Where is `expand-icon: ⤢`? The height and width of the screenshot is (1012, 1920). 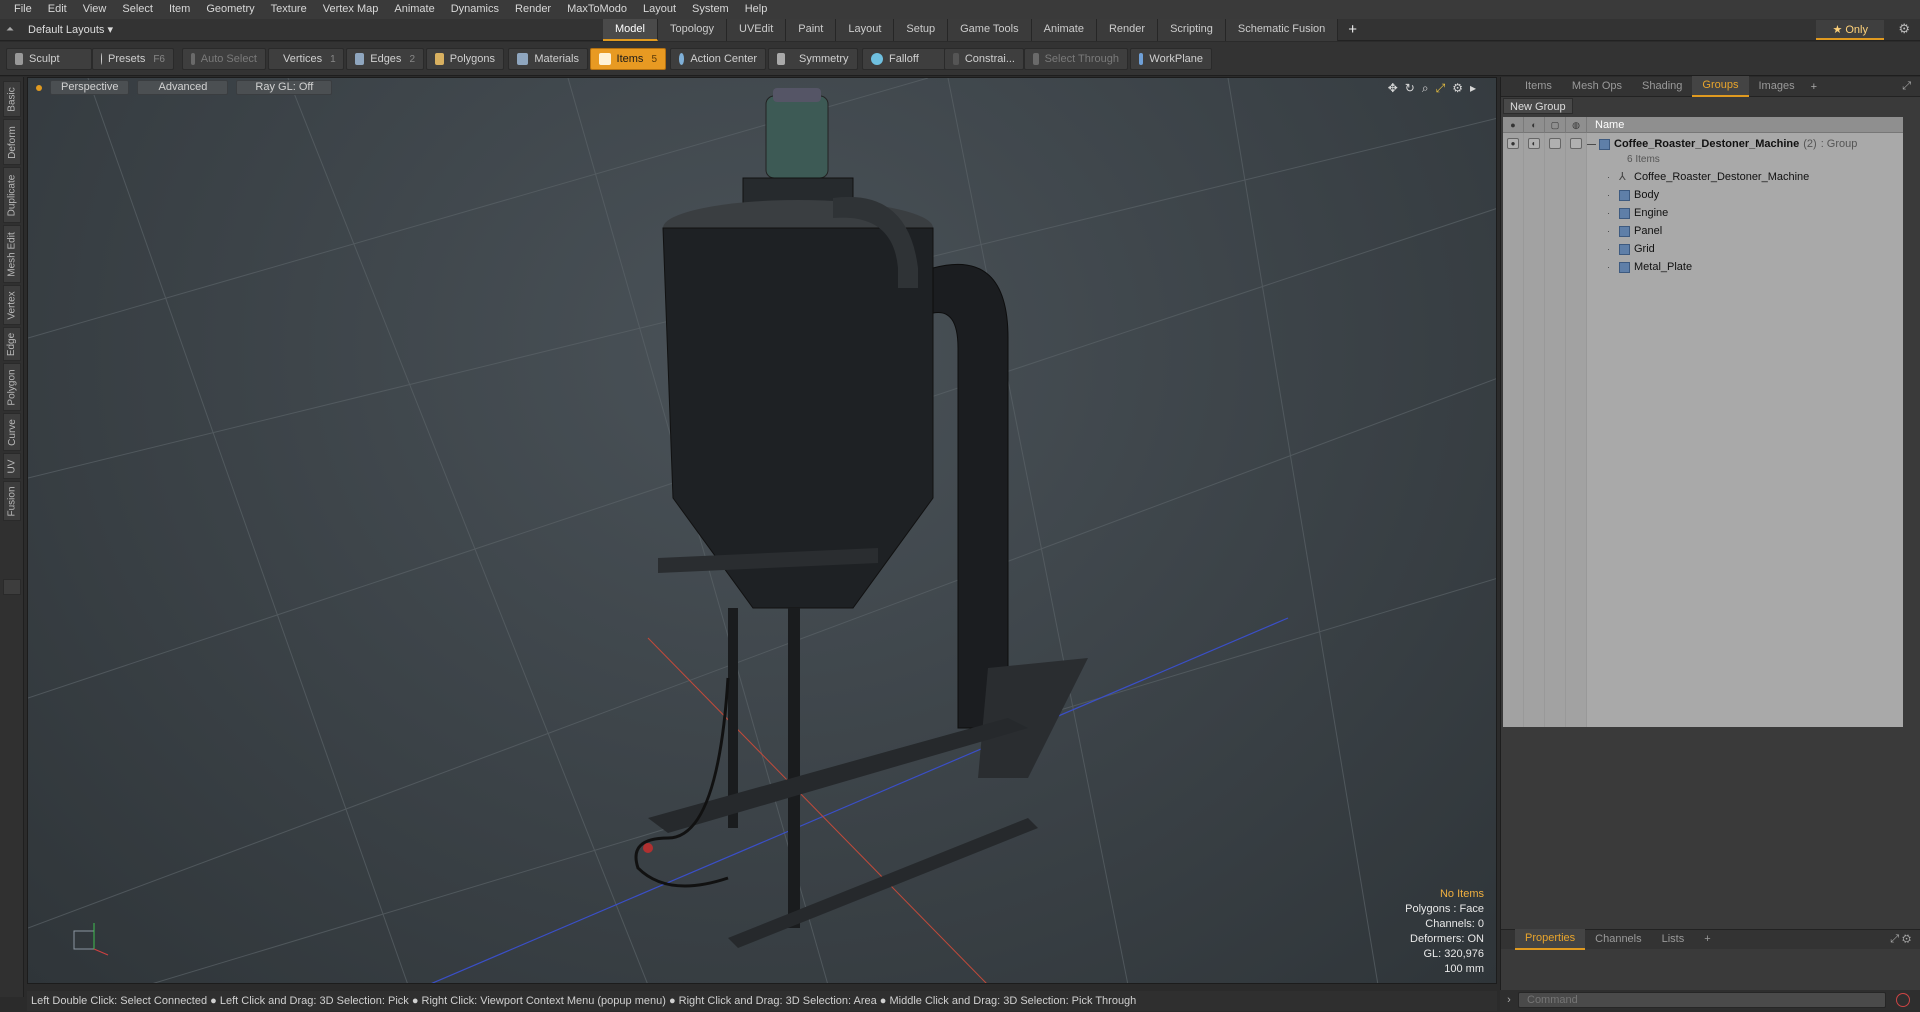 expand-icon: ⤢ is located at coordinates (1906, 86).